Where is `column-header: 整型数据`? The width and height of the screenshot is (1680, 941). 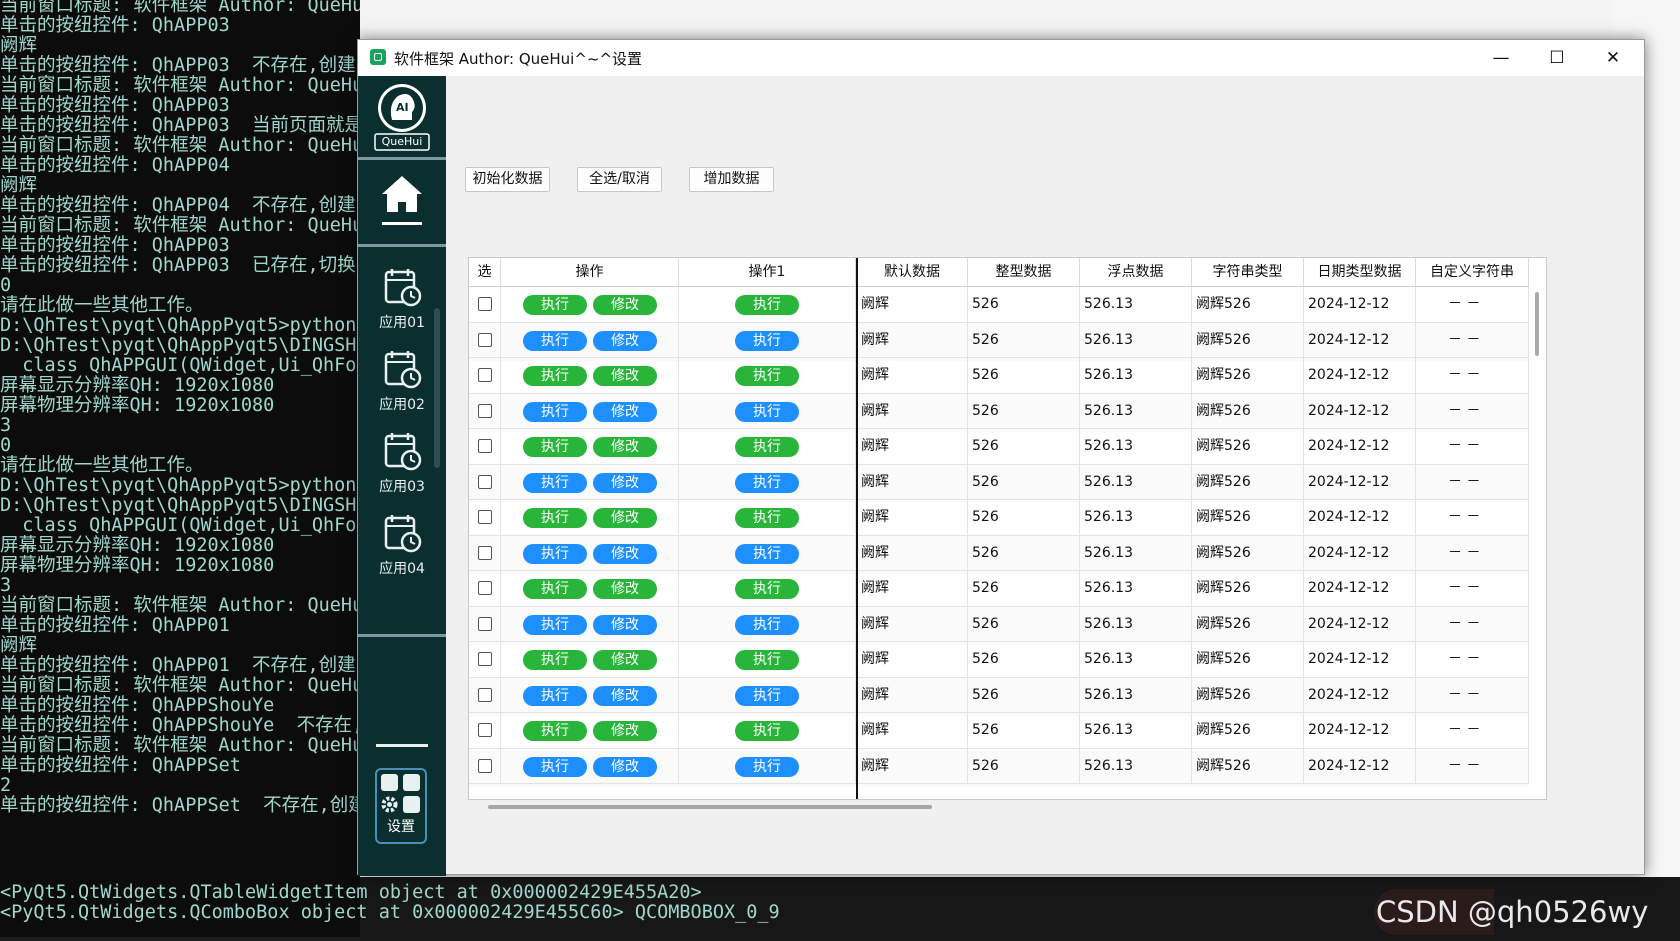 column-header: 整型数据 is located at coordinates (1024, 272).